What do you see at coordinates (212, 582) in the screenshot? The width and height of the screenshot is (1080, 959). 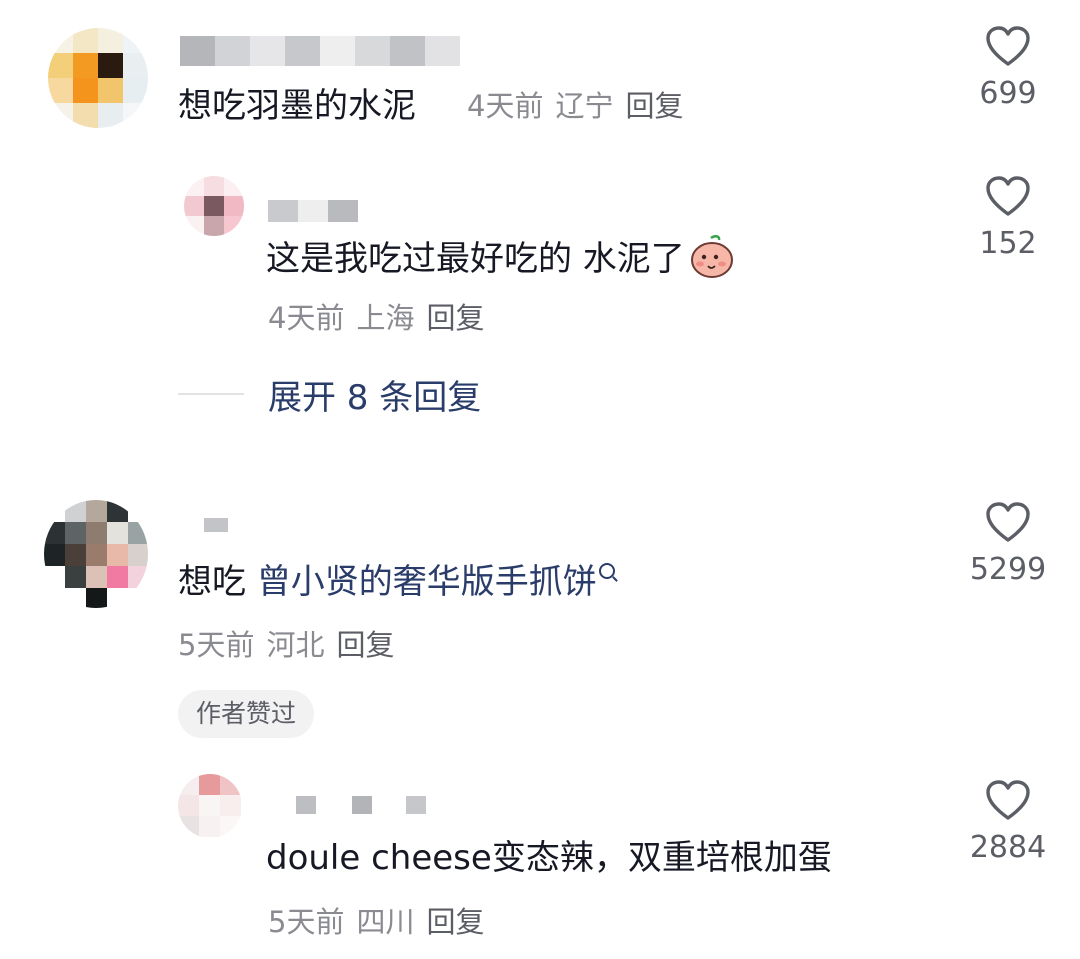 I see `comment-text-prefix: 想吃` at bounding box center [212, 582].